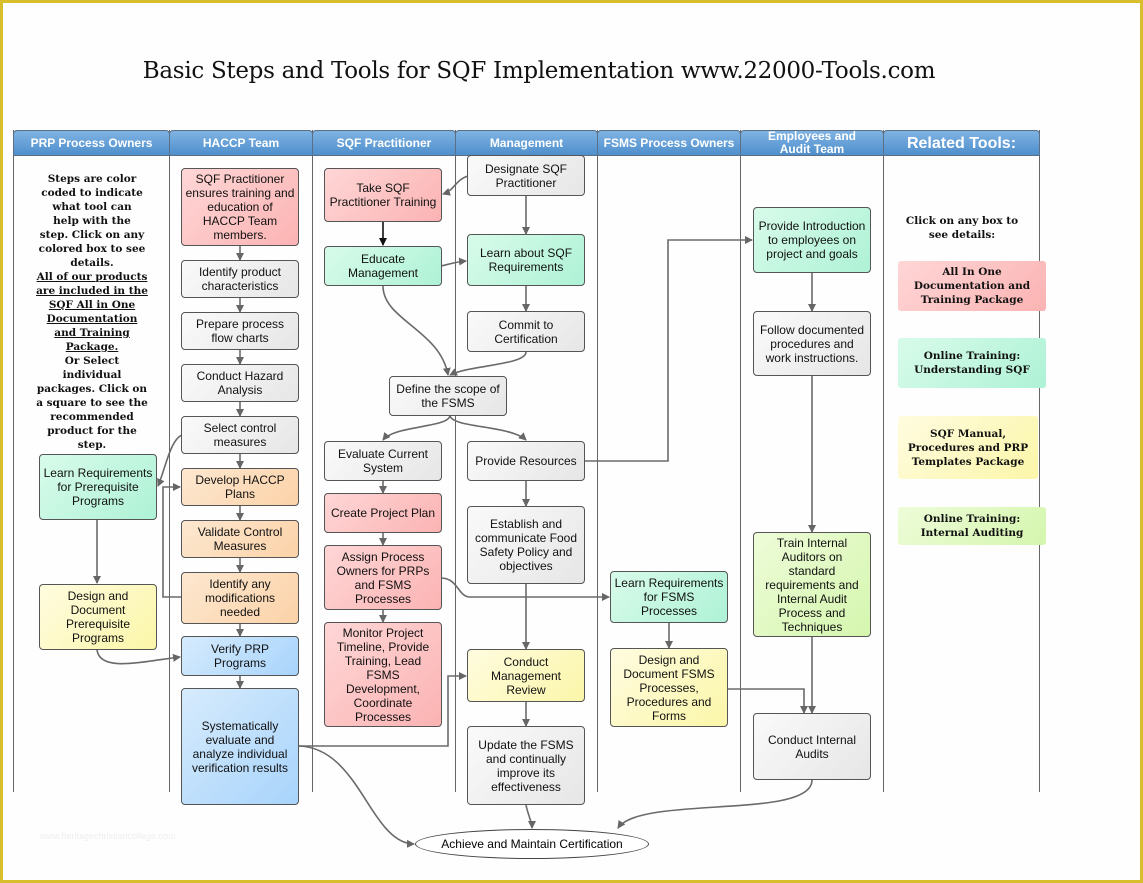  Describe the element at coordinates (532, 844) in the screenshot. I see `step-final-certification: Achieve and Maintain Certification` at that location.